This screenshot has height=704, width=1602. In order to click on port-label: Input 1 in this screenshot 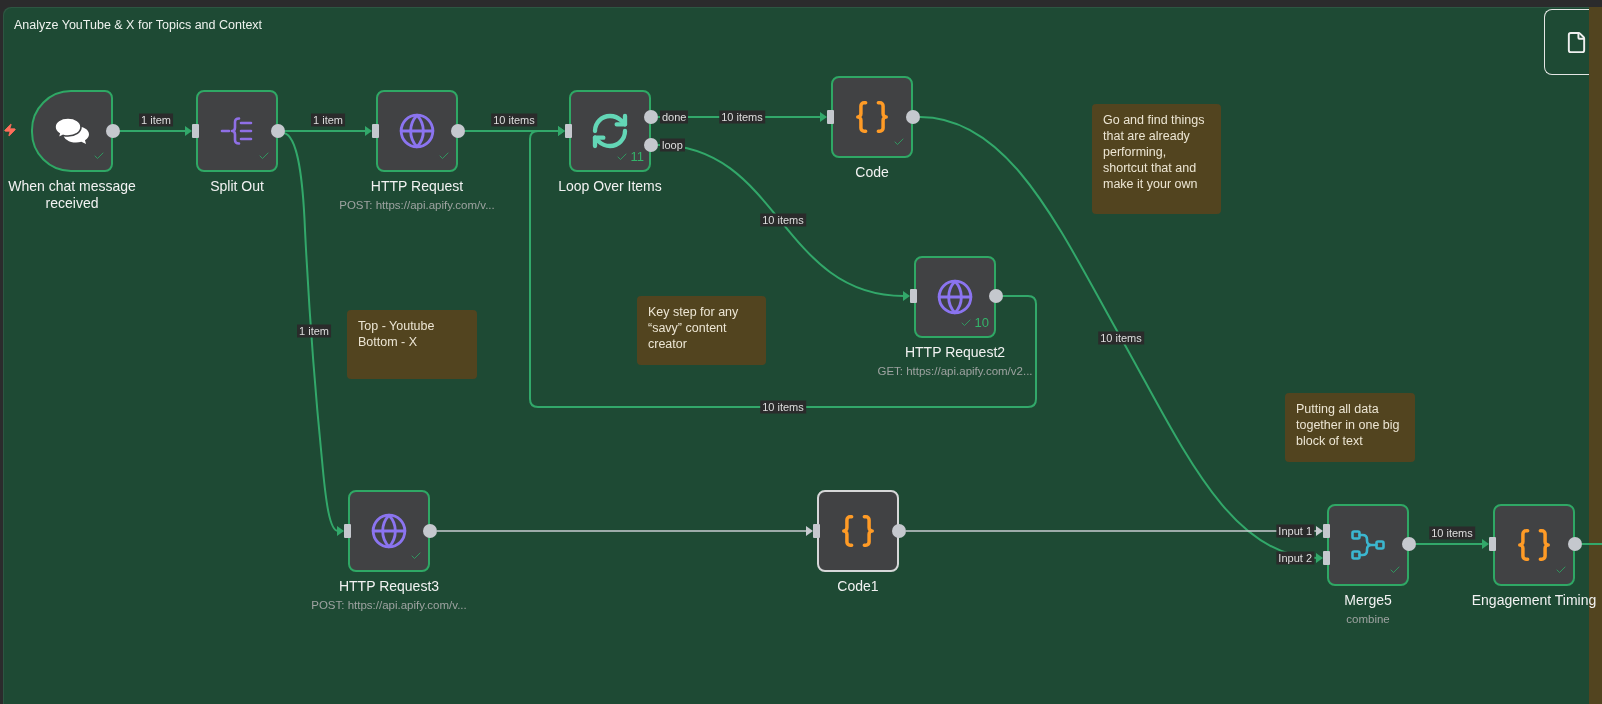, I will do `click(1295, 531)`.